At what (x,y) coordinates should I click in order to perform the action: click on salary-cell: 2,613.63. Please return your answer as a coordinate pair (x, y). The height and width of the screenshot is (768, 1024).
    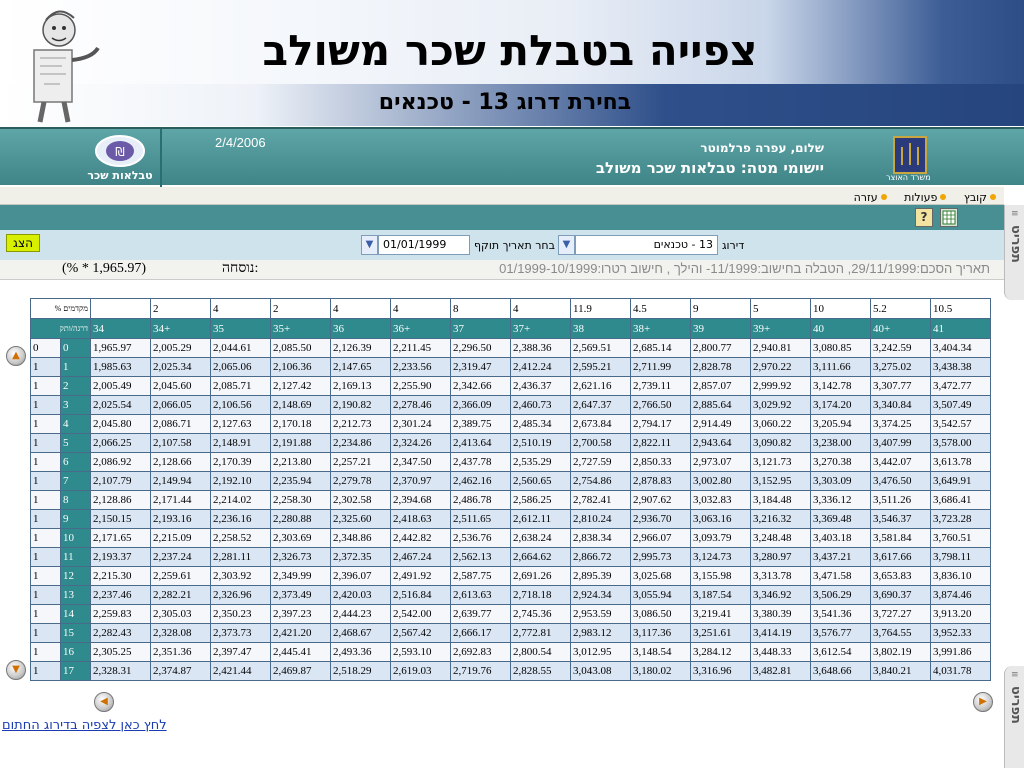
    Looking at the image, I should click on (480, 595).